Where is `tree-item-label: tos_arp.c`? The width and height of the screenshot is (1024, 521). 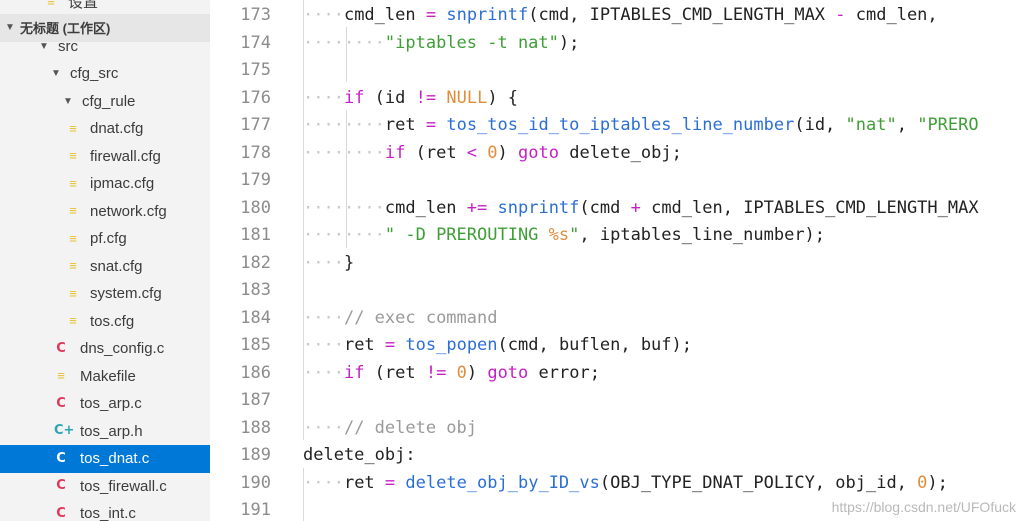 tree-item-label: tos_arp.c is located at coordinates (111, 404).